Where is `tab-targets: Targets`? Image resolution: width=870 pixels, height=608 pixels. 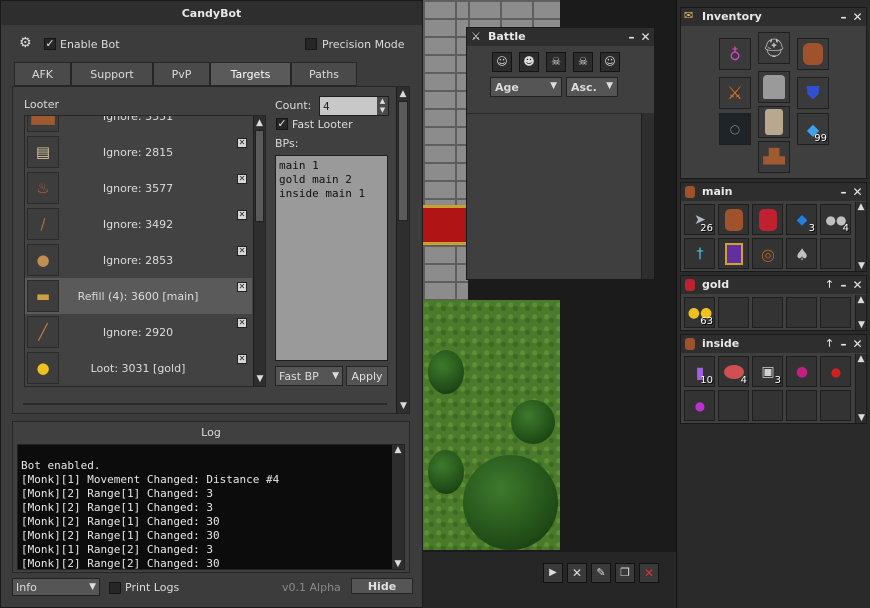
tab-targets: Targets is located at coordinates (250, 74).